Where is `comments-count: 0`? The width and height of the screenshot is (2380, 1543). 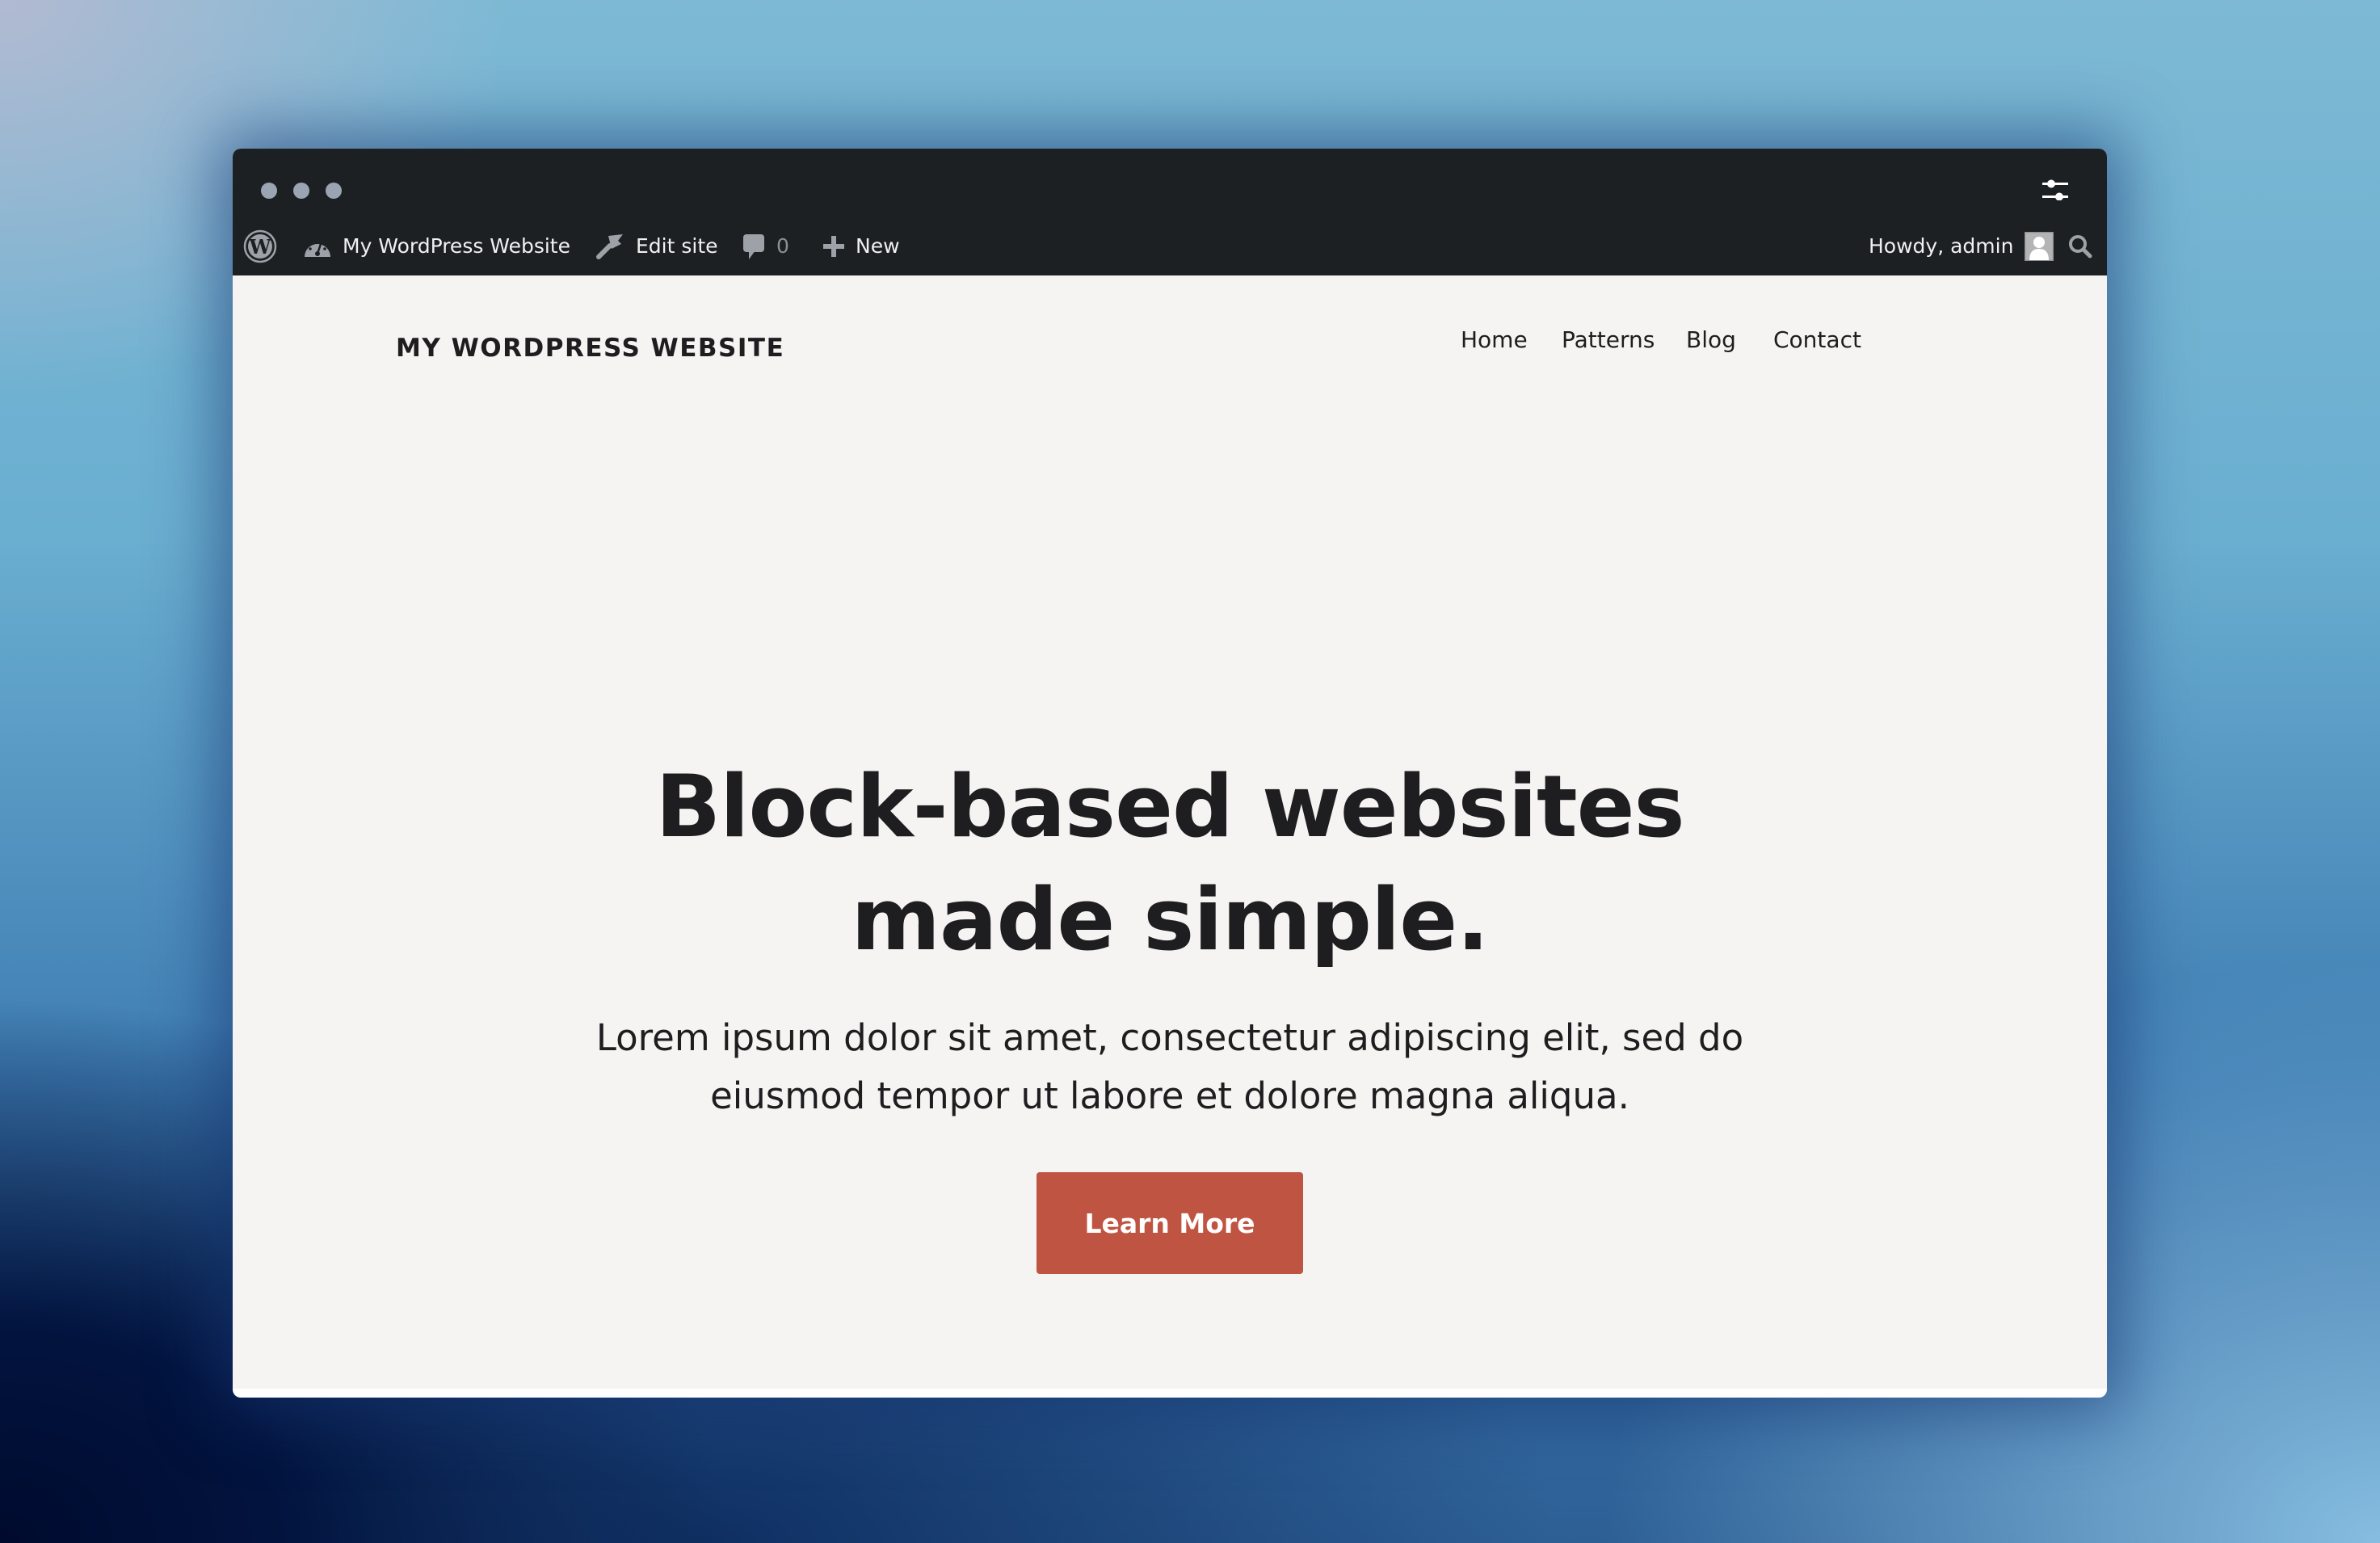
comments-count: 0 is located at coordinates (782, 246).